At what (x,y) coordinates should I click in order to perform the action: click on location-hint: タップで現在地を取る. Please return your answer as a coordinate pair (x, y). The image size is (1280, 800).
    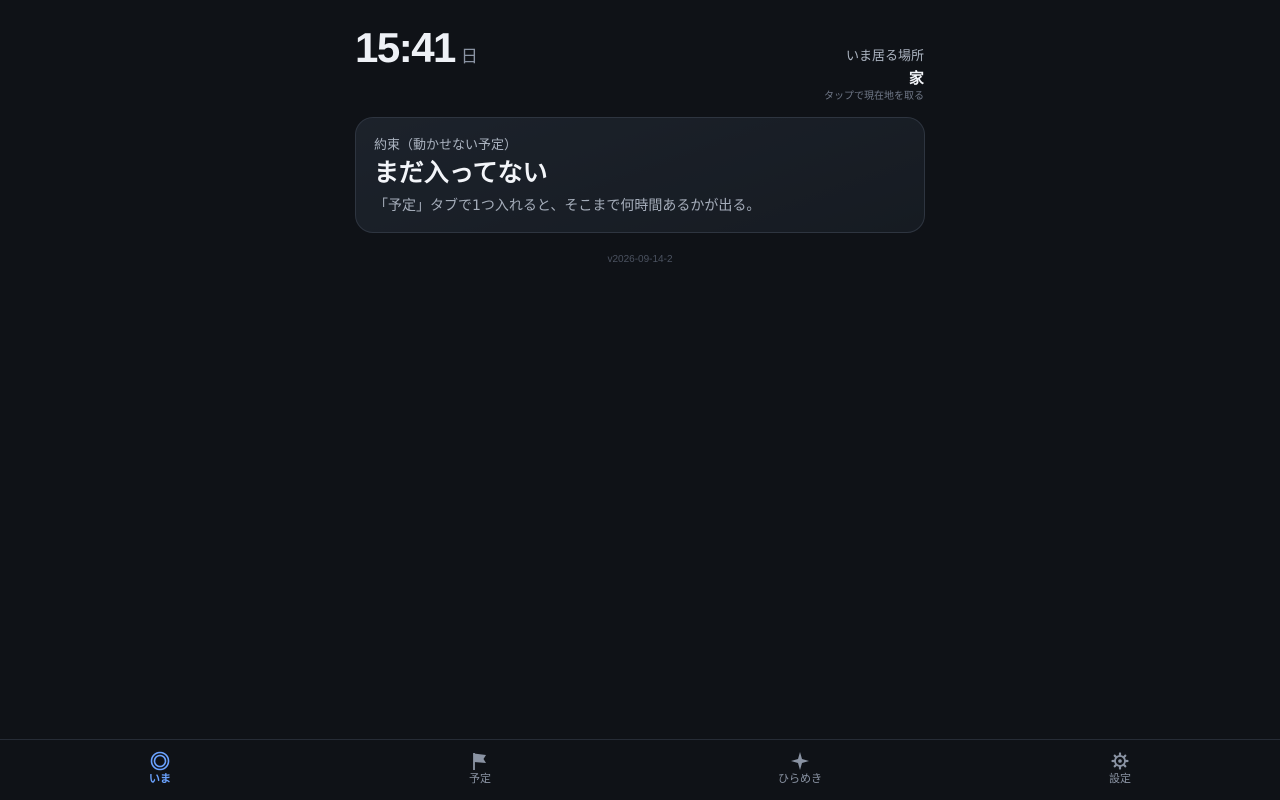
    Looking at the image, I should click on (874, 96).